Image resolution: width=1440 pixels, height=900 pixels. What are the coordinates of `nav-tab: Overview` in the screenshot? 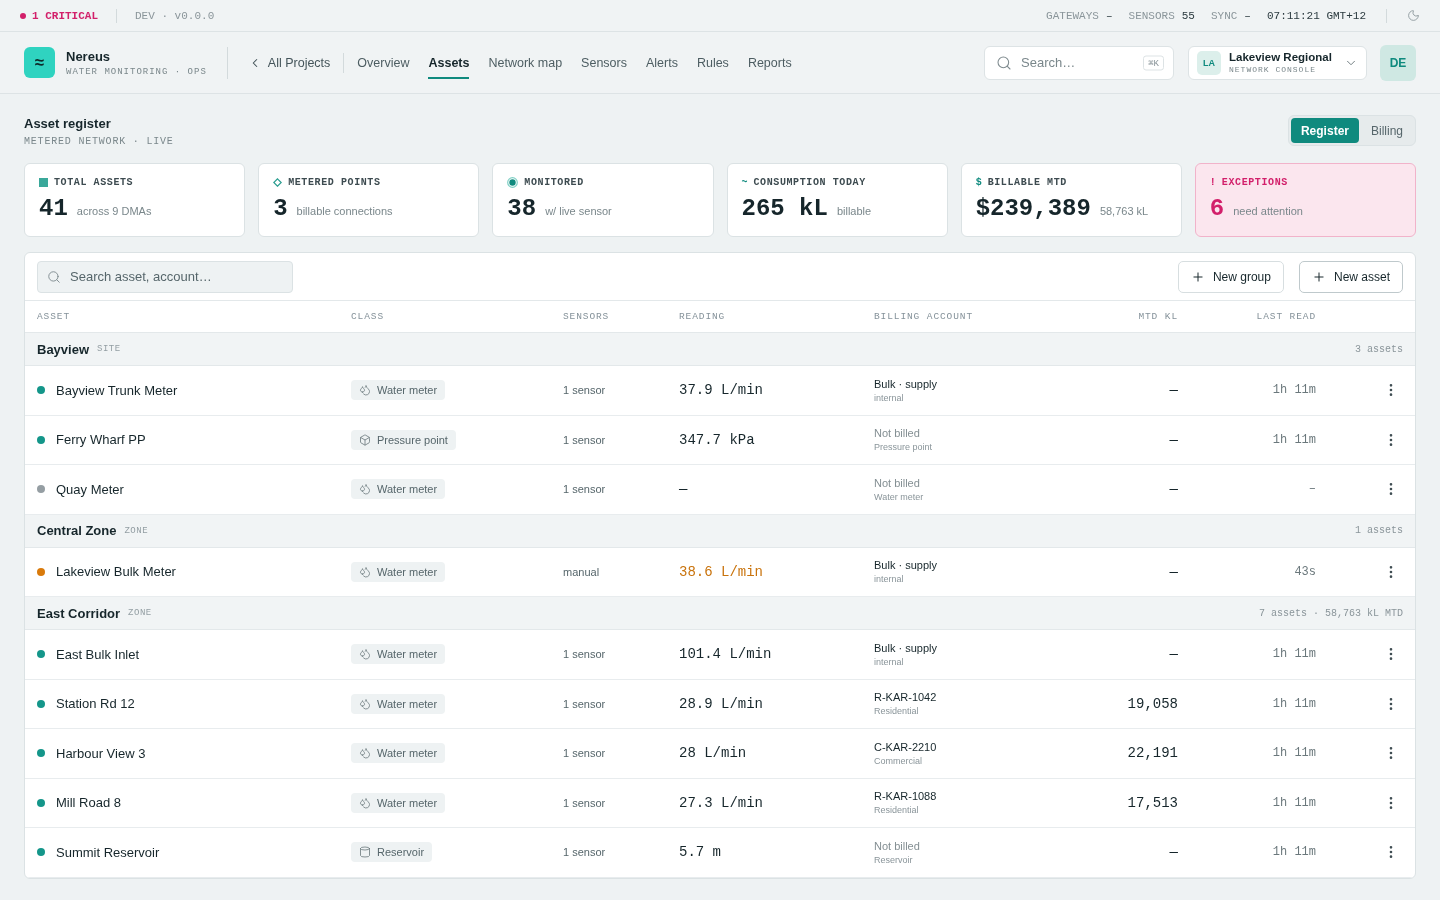 It's located at (383, 63).